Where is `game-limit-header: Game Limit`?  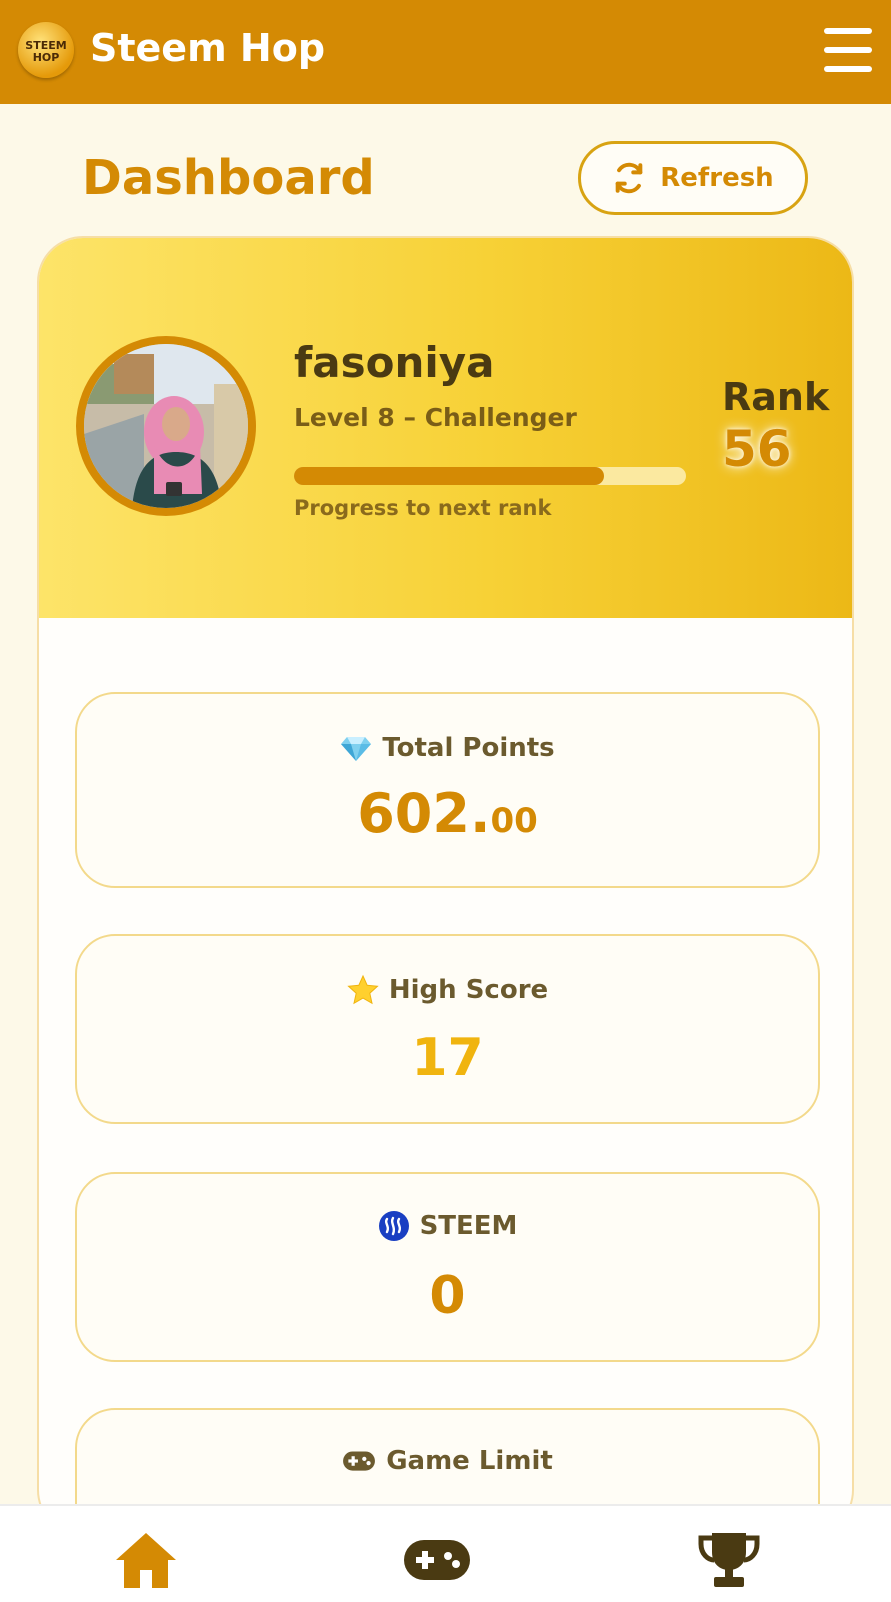 game-limit-header: Game Limit is located at coordinates (447, 1461).